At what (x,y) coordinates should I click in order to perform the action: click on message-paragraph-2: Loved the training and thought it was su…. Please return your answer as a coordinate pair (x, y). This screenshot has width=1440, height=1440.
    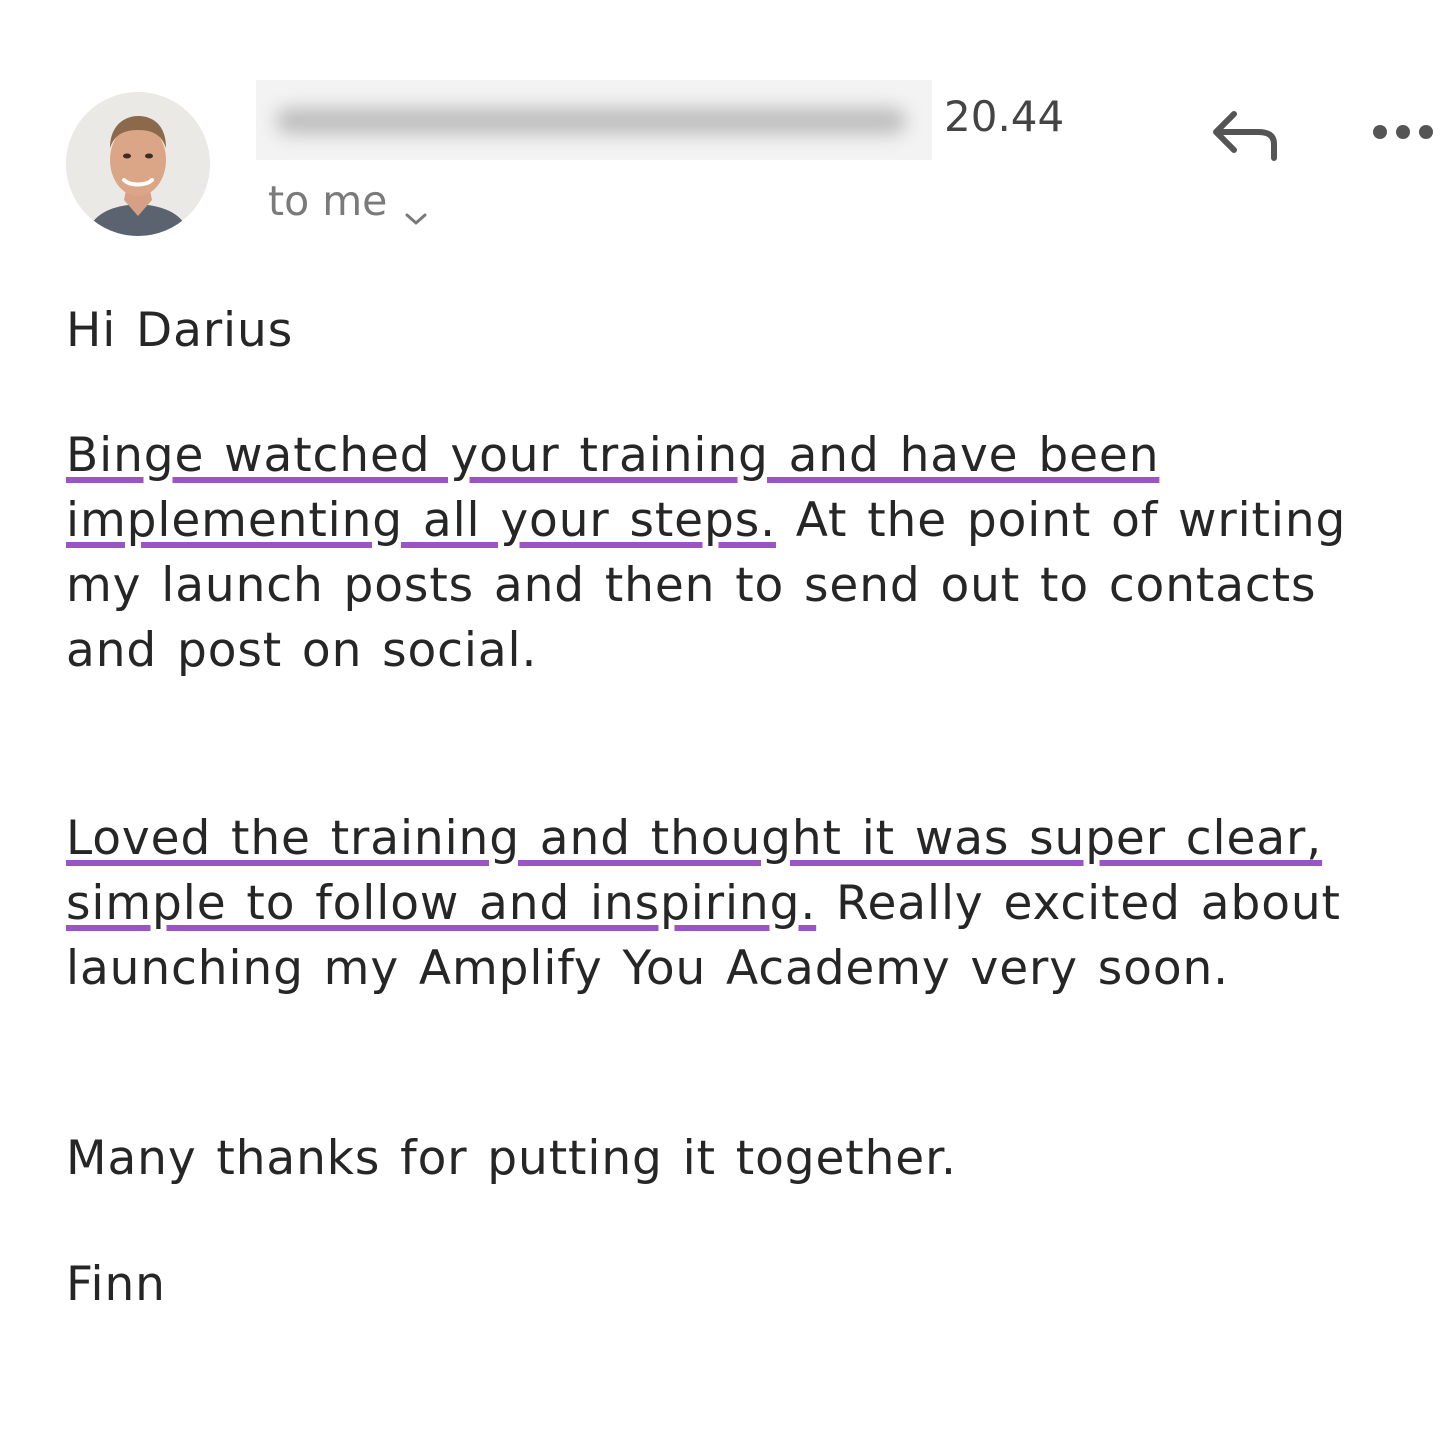
    Looking at the image, I should click on (741, 903).